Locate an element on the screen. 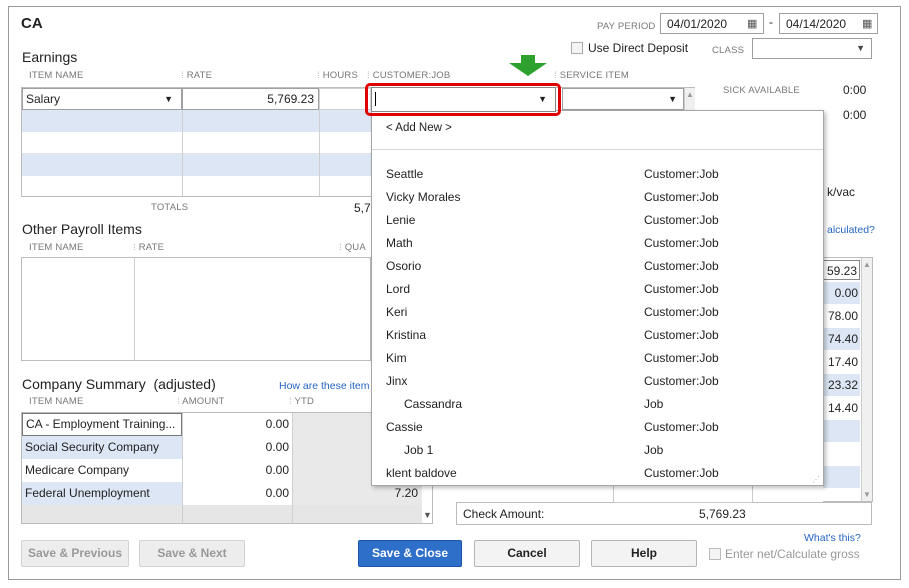 Image resolution: width=909 pixels, height=588 pixels. company-item: Medicare Company is located at coordinates (102, 470).